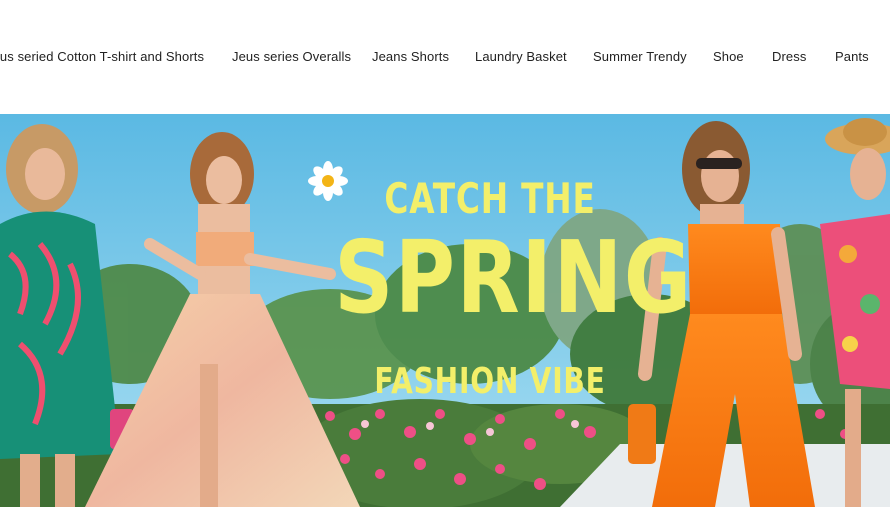 The width and height of the screenshot is (890, 530). I want to click on nav-item-cotton-tshirt-shorts: Jeus seried Cotton T-shirt and Shorts, so click(102, 56).